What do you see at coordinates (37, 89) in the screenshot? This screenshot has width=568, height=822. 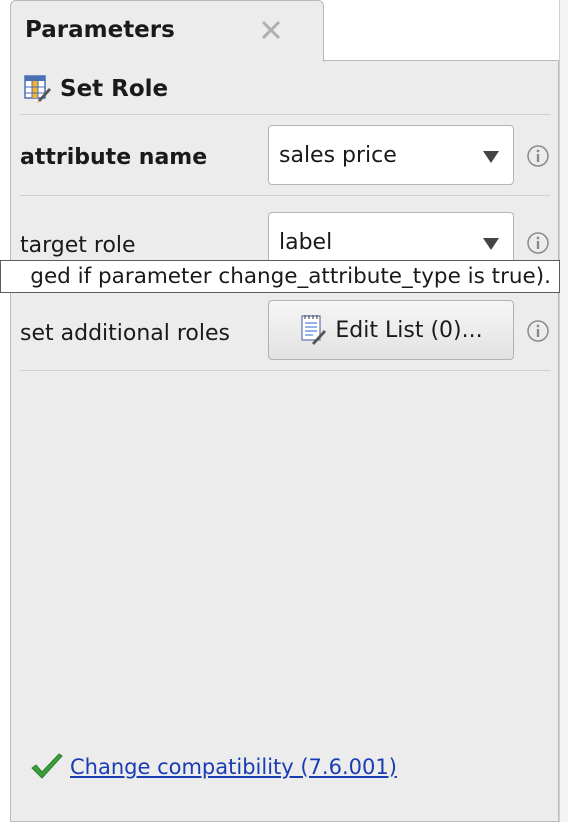 I see `table-edit-icon` at bounding box center [37, 89].